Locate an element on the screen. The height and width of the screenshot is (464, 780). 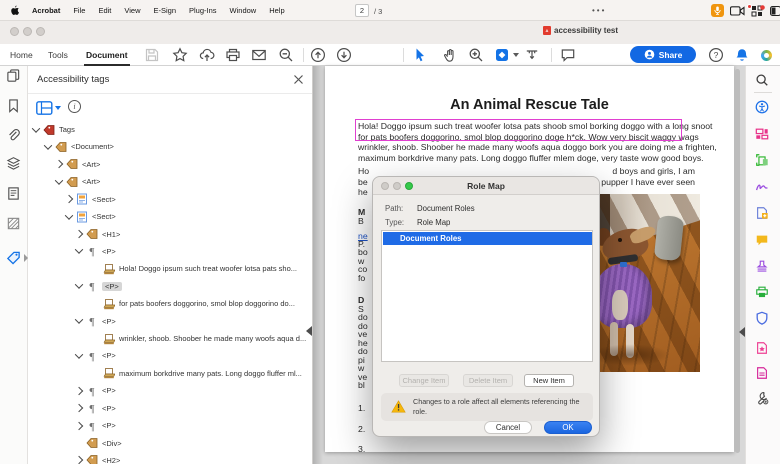
dialog-minimize-button is located at coordinates (397, 186).